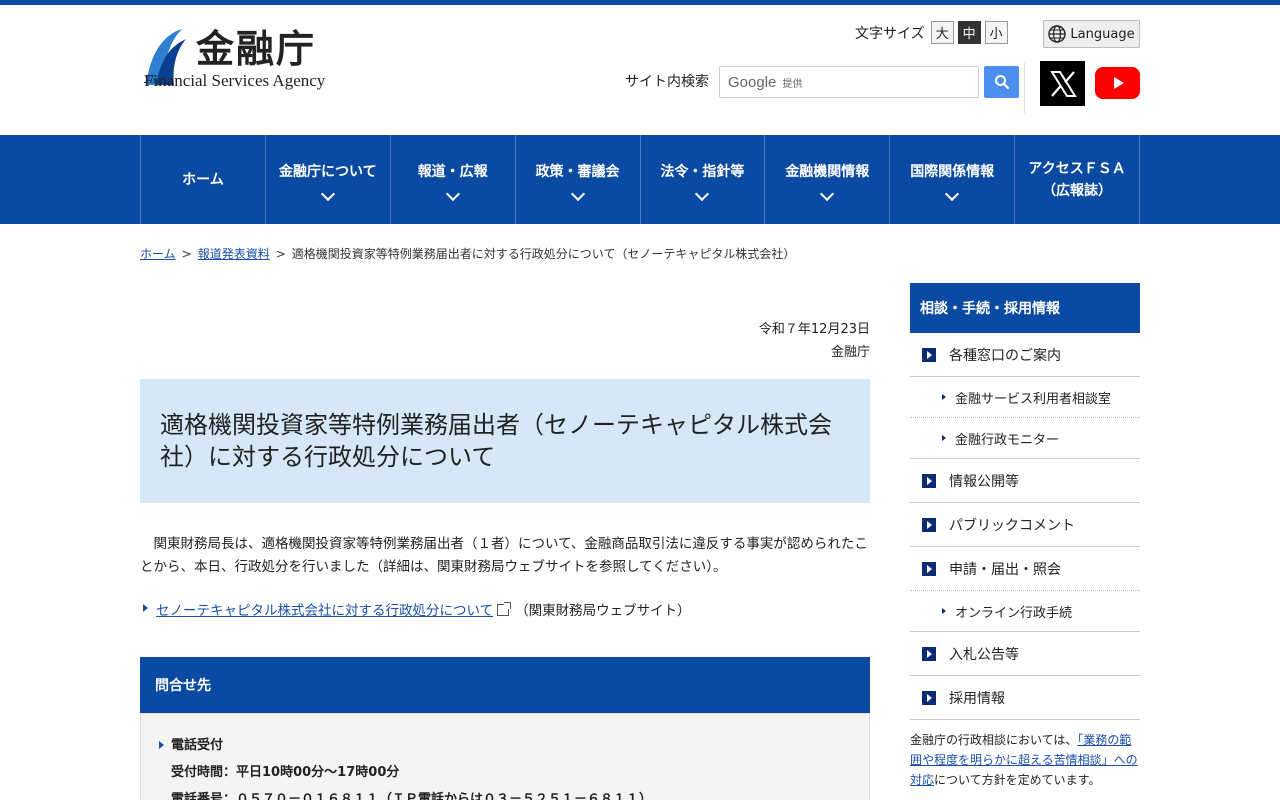 The width and height of the screenshot is (1280, 800). Describe the element at coordinates (1077, 179) in the screenshot. I see `nav-access-fsa: アクセスＦＳＡ （広報誌）` at that location.